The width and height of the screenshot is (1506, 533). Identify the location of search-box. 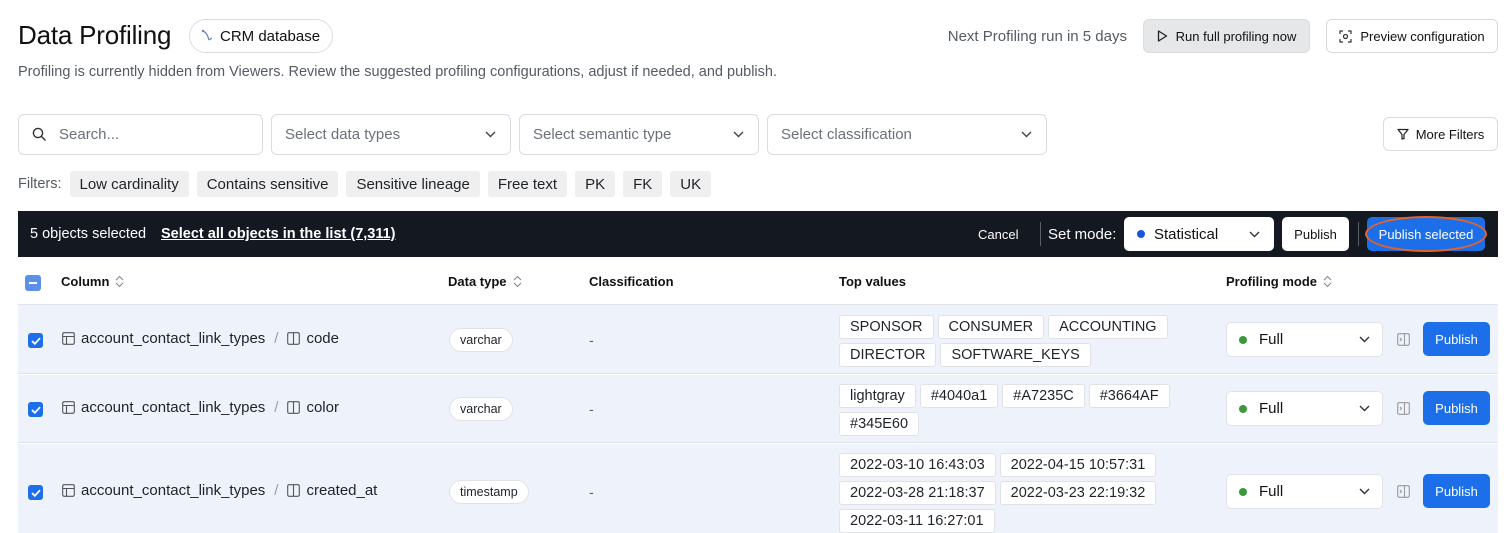
(140, 134).